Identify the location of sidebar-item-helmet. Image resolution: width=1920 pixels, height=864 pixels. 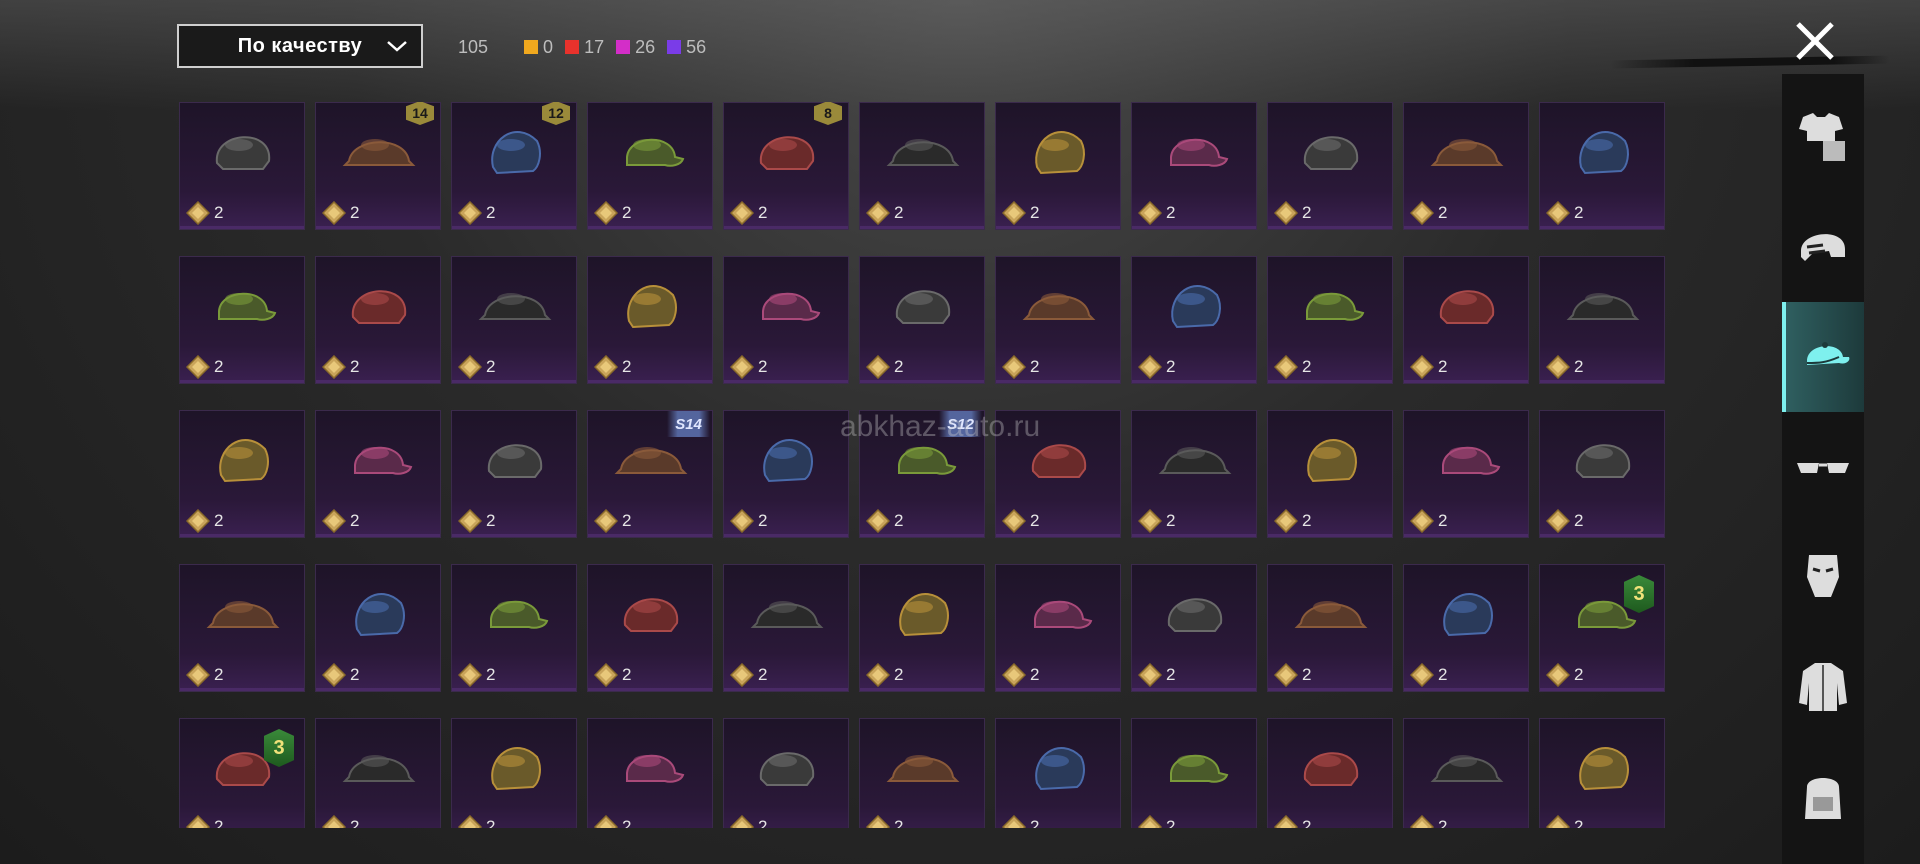
(1823, 247).